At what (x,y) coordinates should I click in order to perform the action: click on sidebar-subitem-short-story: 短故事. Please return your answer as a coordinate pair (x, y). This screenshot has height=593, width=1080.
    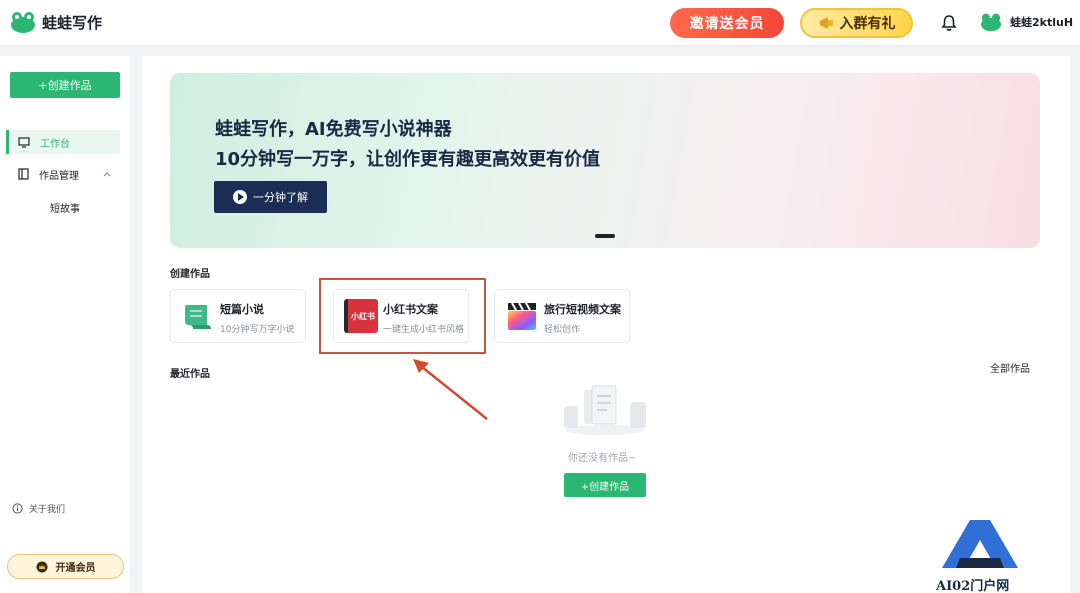
    Looking at the image, I should click on (65, 207).